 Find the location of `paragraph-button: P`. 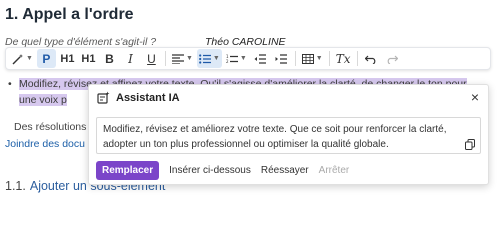

paragraph-button: P is located at coordinates (46, 58).